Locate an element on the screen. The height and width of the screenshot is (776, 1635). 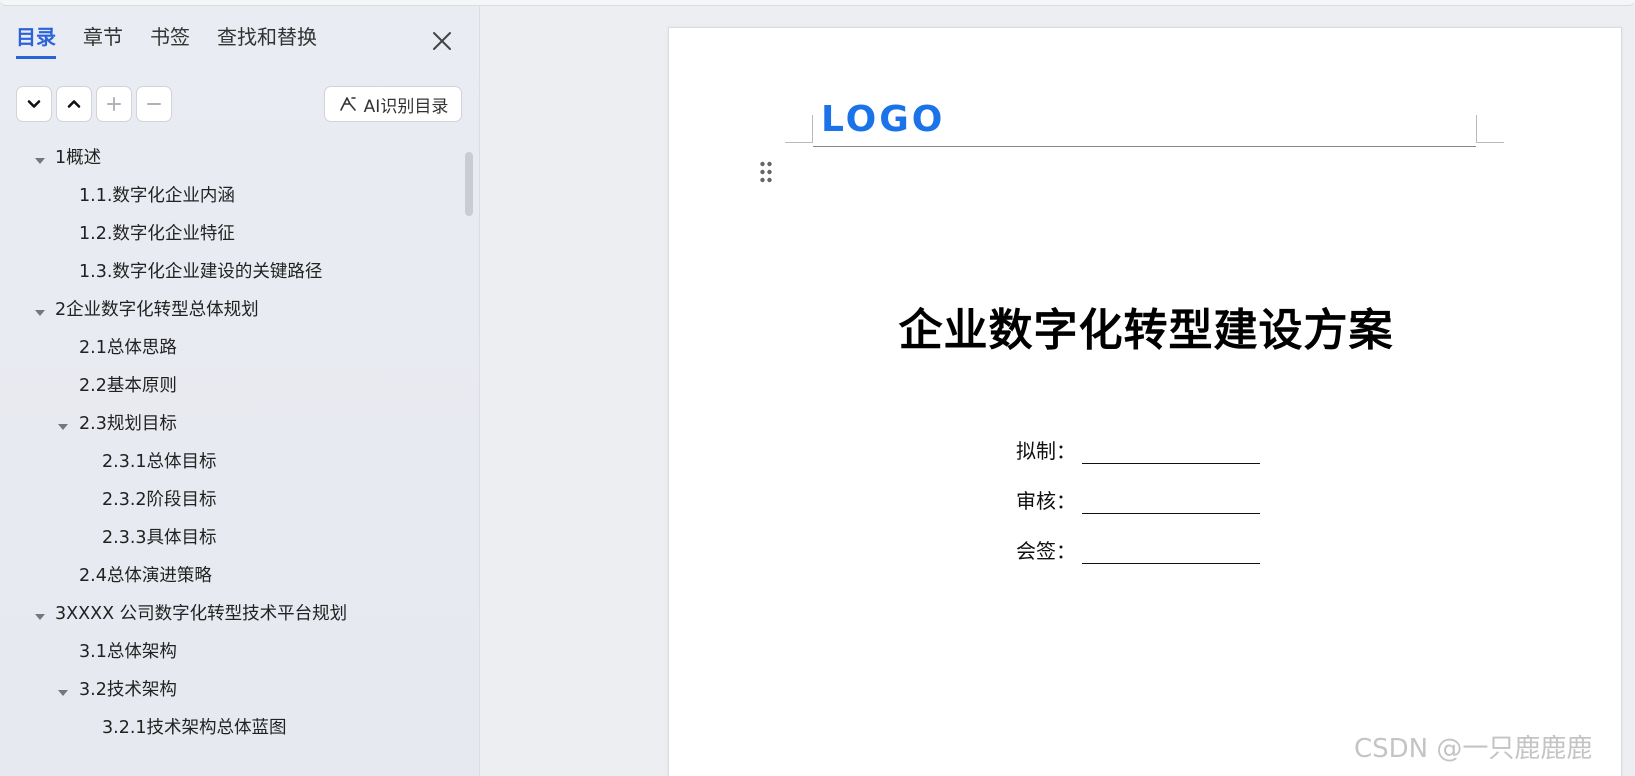
close-icon is located at coordinates (442, 41).